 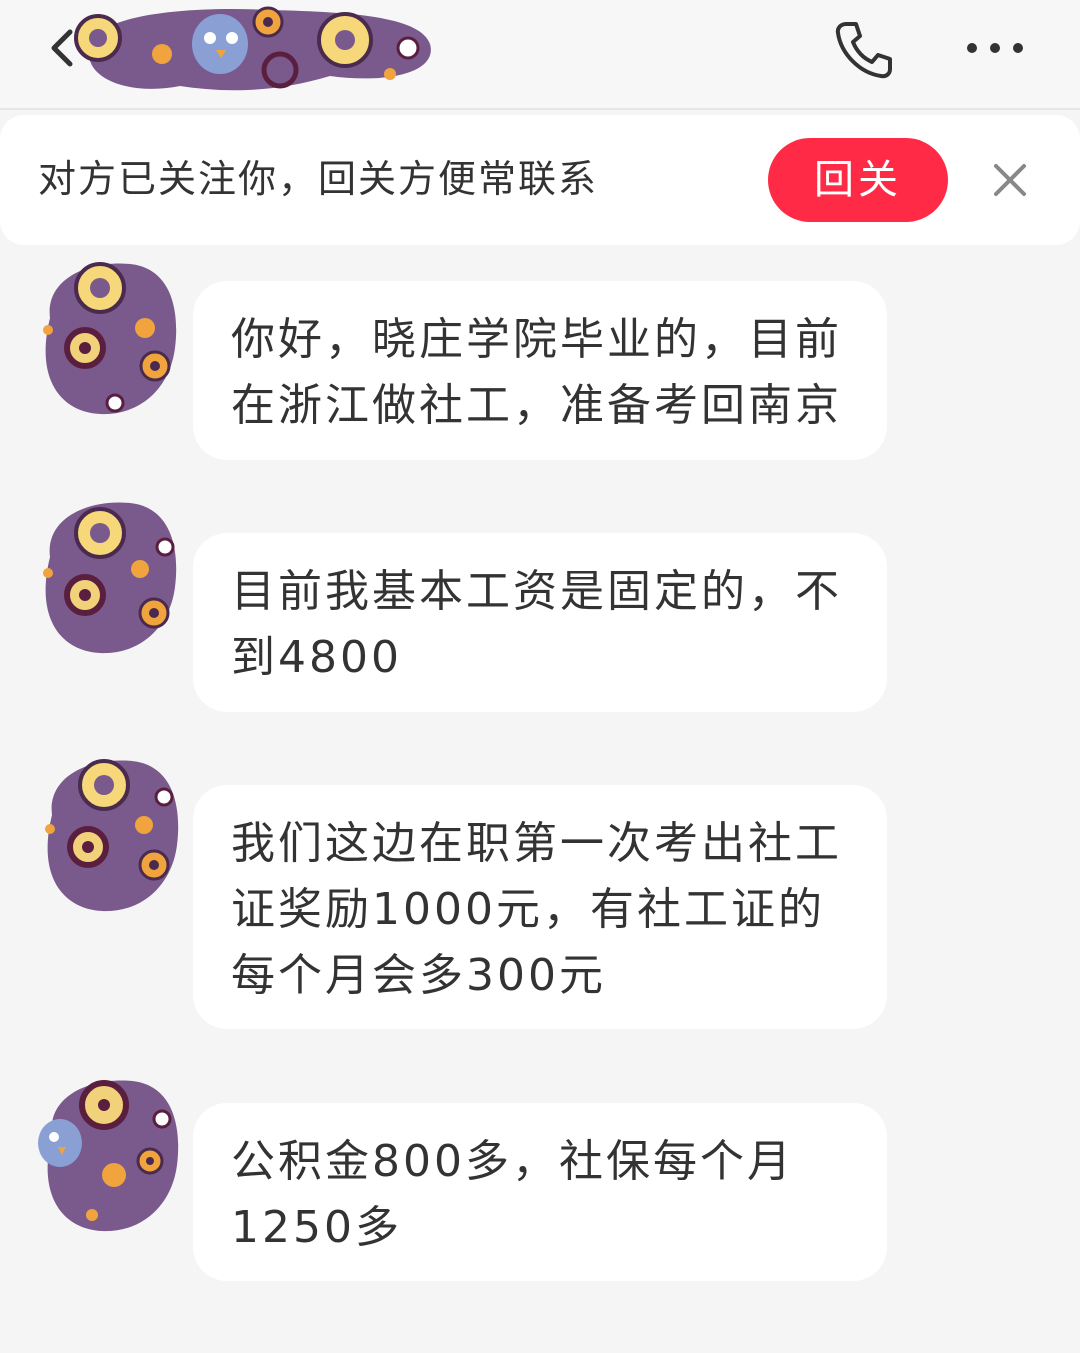 What do you see at coordinates (536, 624) in the screenshot?
I see `message-text: 目前我基本工资是固定的，不到4800` at bounding box center [536, 624].